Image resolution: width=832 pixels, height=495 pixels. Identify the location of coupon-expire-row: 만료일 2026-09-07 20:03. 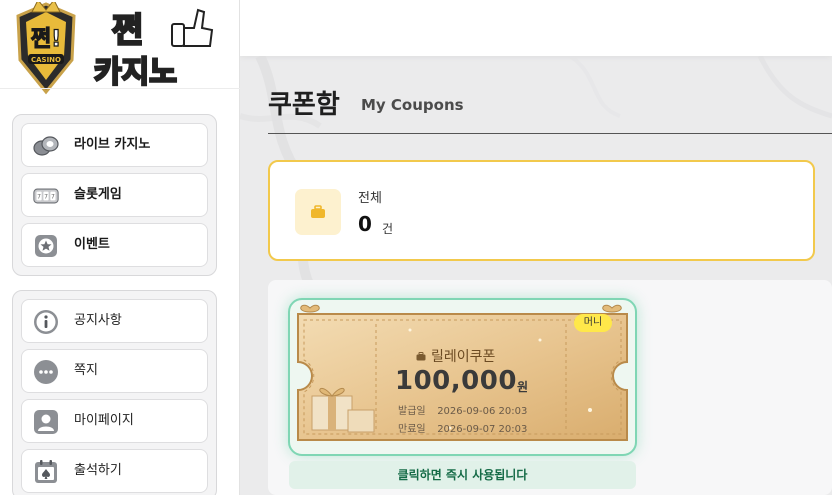
(462, 427).